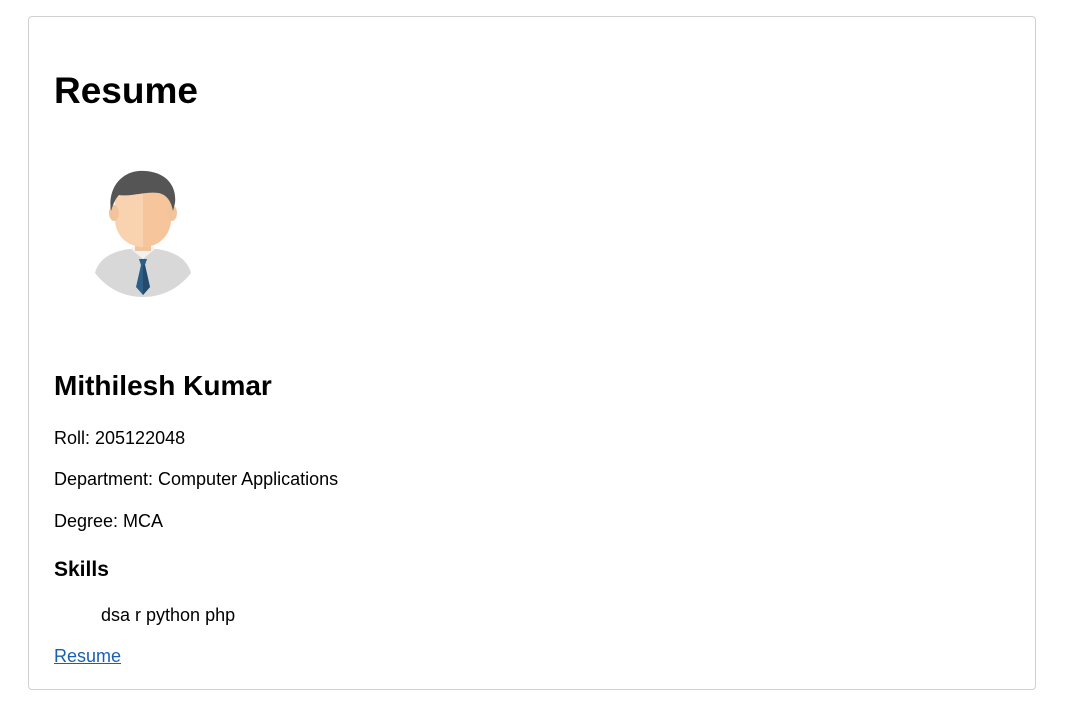 This screenshot has height=716, width=1067. What do you see at coordinates (120, 438) in the screenshot?
I see `roll-number: Roll: 205122048` at bounding box center [120, 438].